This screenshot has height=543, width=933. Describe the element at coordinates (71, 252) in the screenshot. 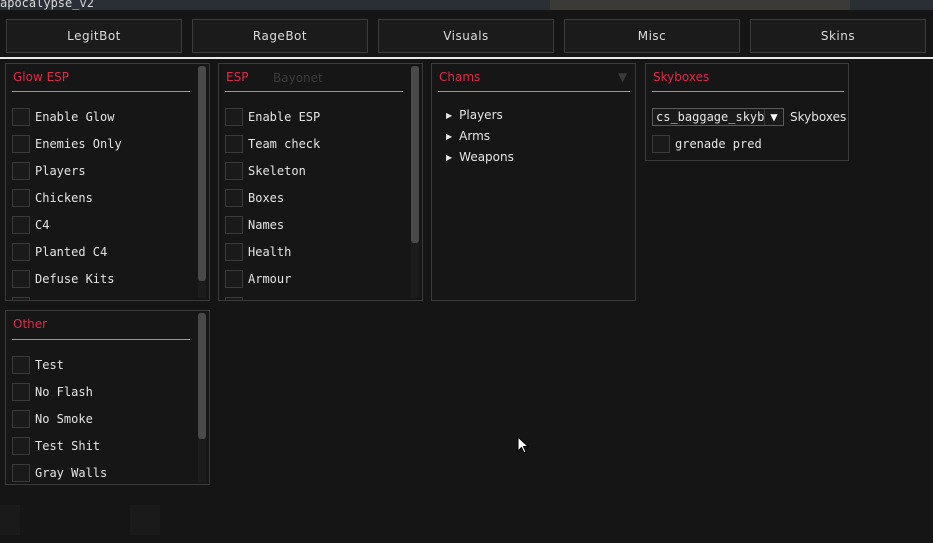

I see `checkbox-label: Planted C4` at that location.